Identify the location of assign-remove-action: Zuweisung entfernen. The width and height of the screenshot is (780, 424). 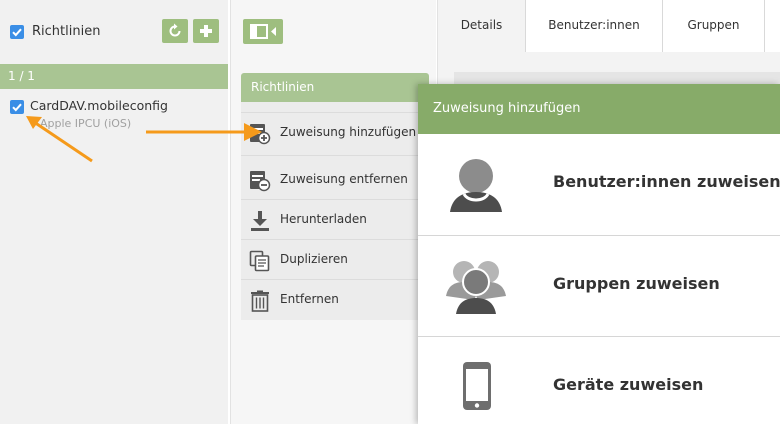
(335, 180).